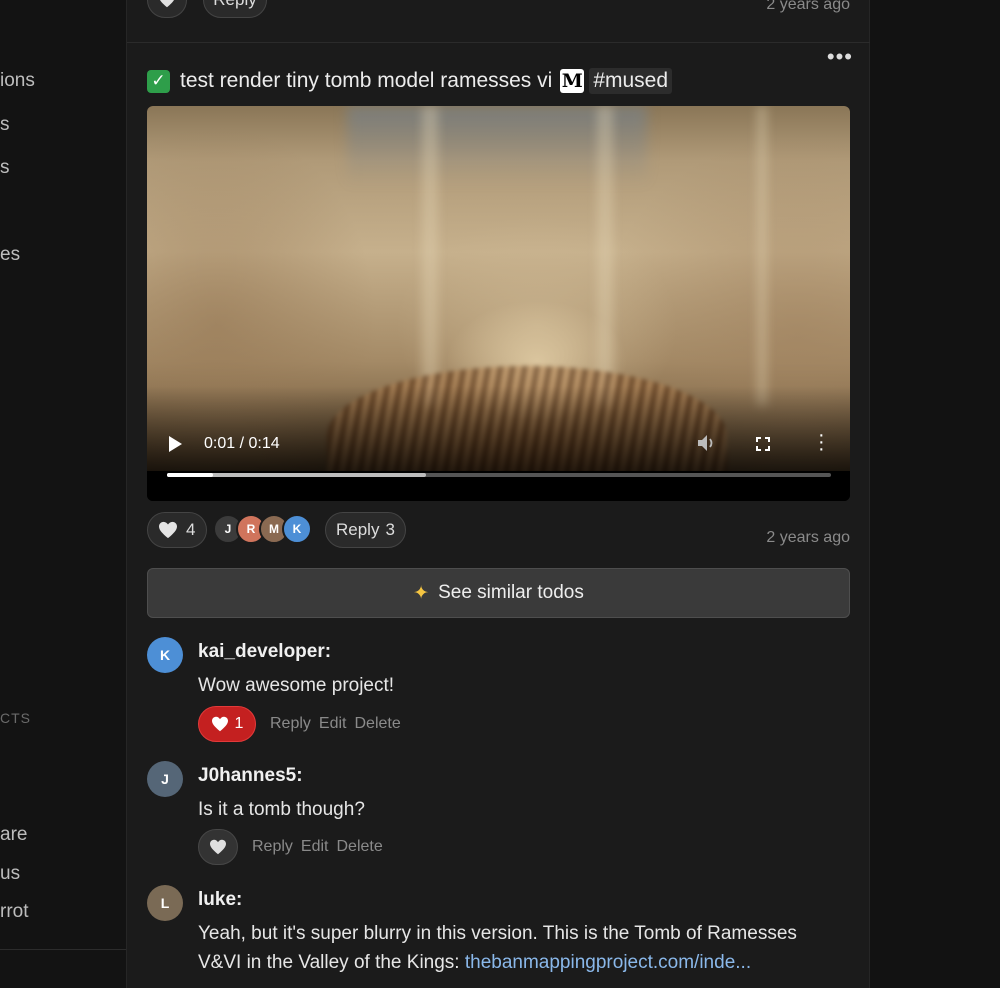 The image size is (1000, 988). I want to click on sidebar-item-3: s, so click(5, 168).